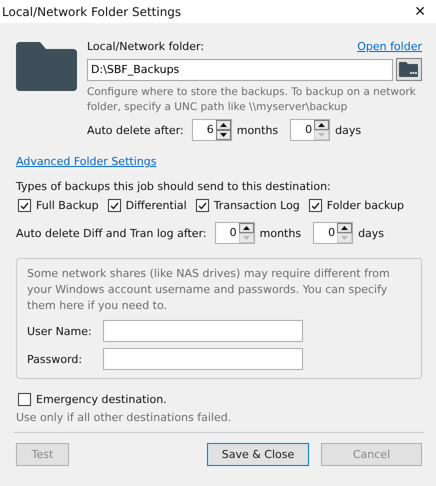 Image resolution: width=436 pixels, height=486 pixels. I want to click on advanced-settings-link: Advanced Folder Settings, so click(86, 161).